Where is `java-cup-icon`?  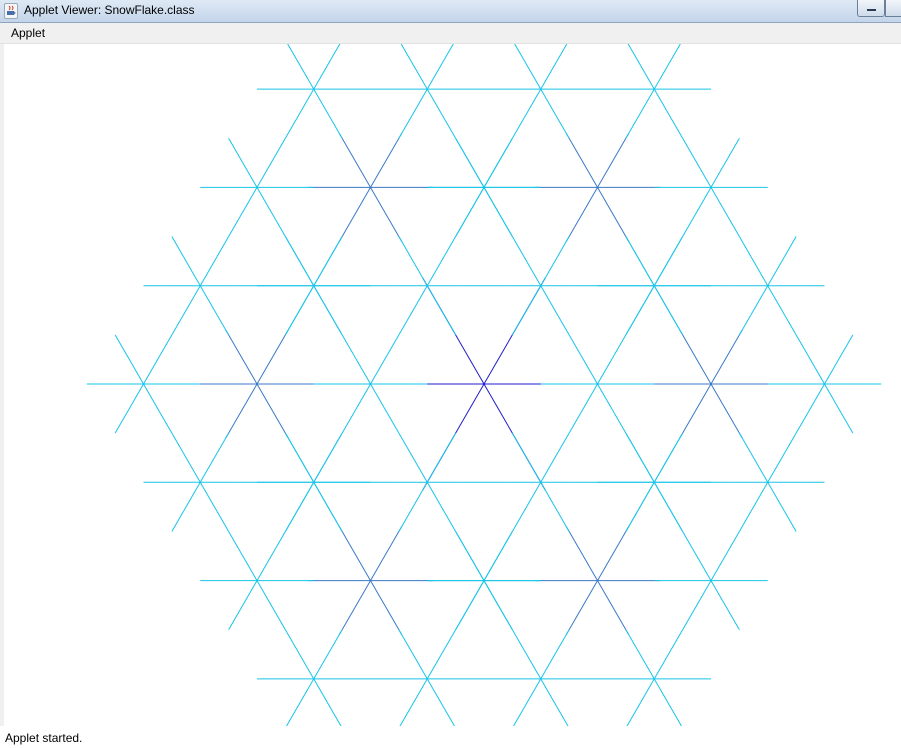
java-cup-icon is located at coordinates (11, 11).